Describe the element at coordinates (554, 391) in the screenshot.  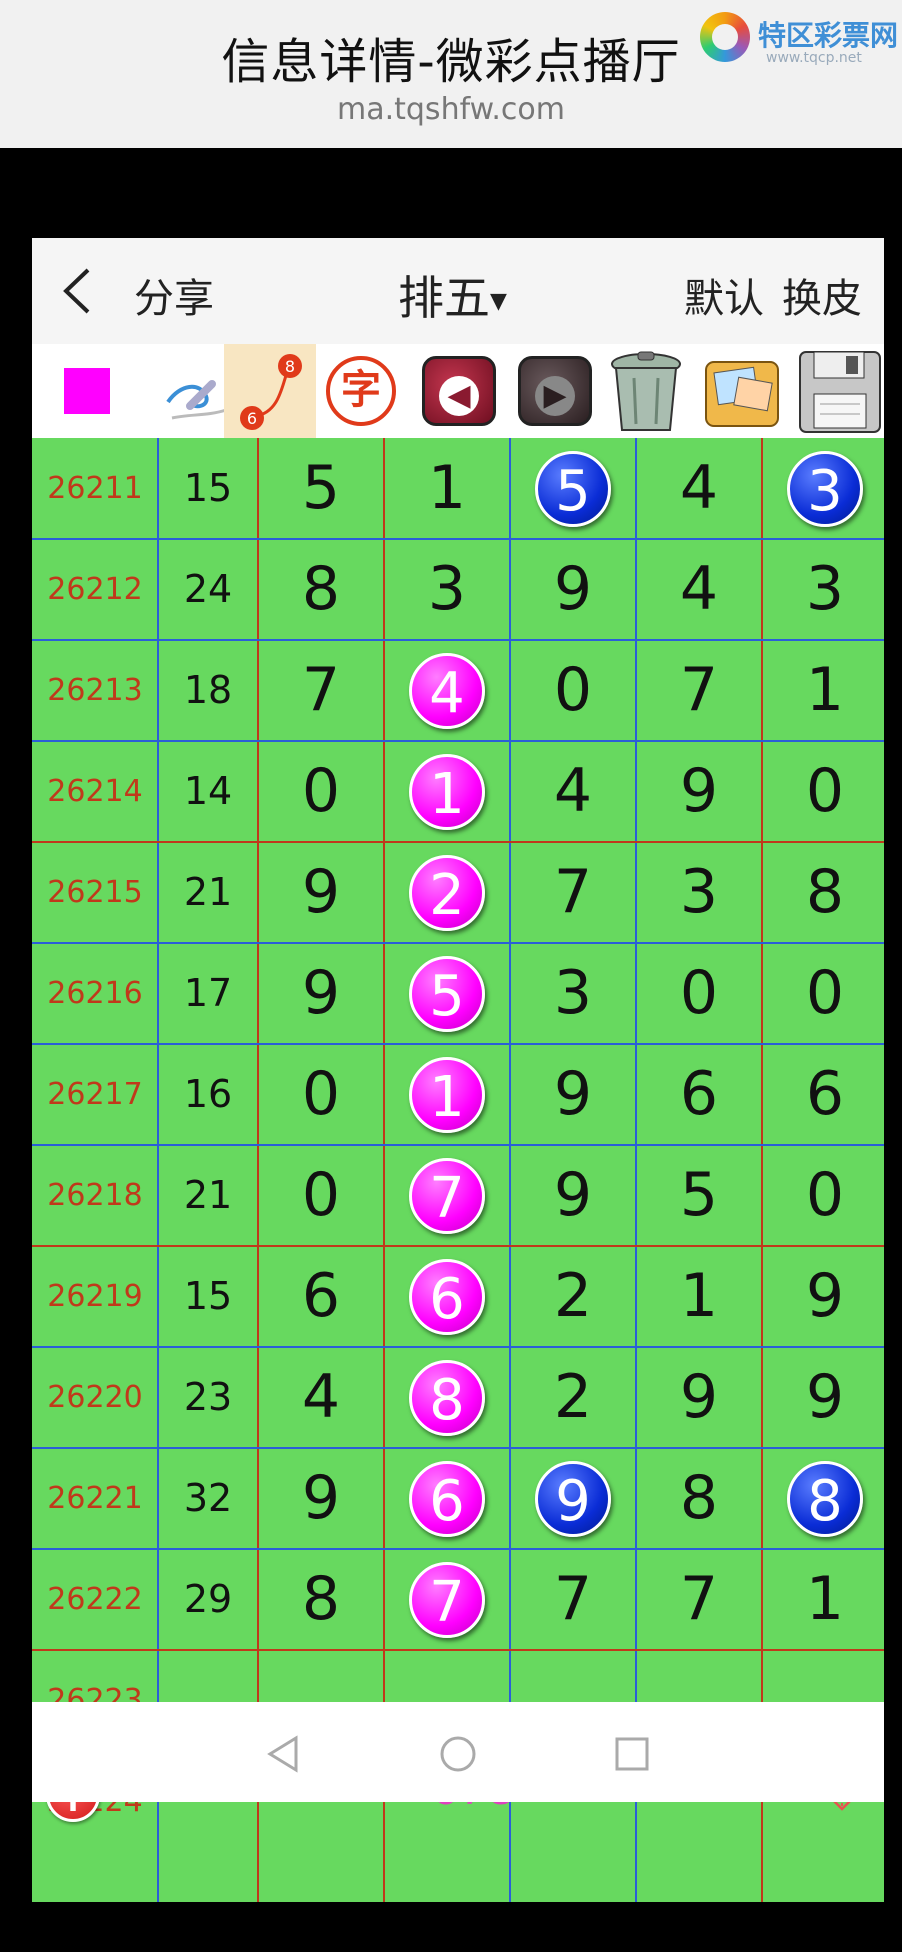
I see `redo-tool: ▶` at that location.